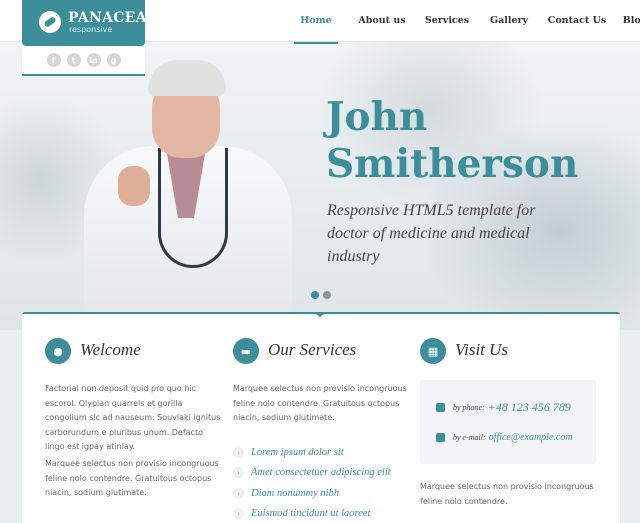  What do you see at coordinates (452, 164) in the screenshot?
I see `hero-last-name: Smitherson` at bounding box center [452, 164].